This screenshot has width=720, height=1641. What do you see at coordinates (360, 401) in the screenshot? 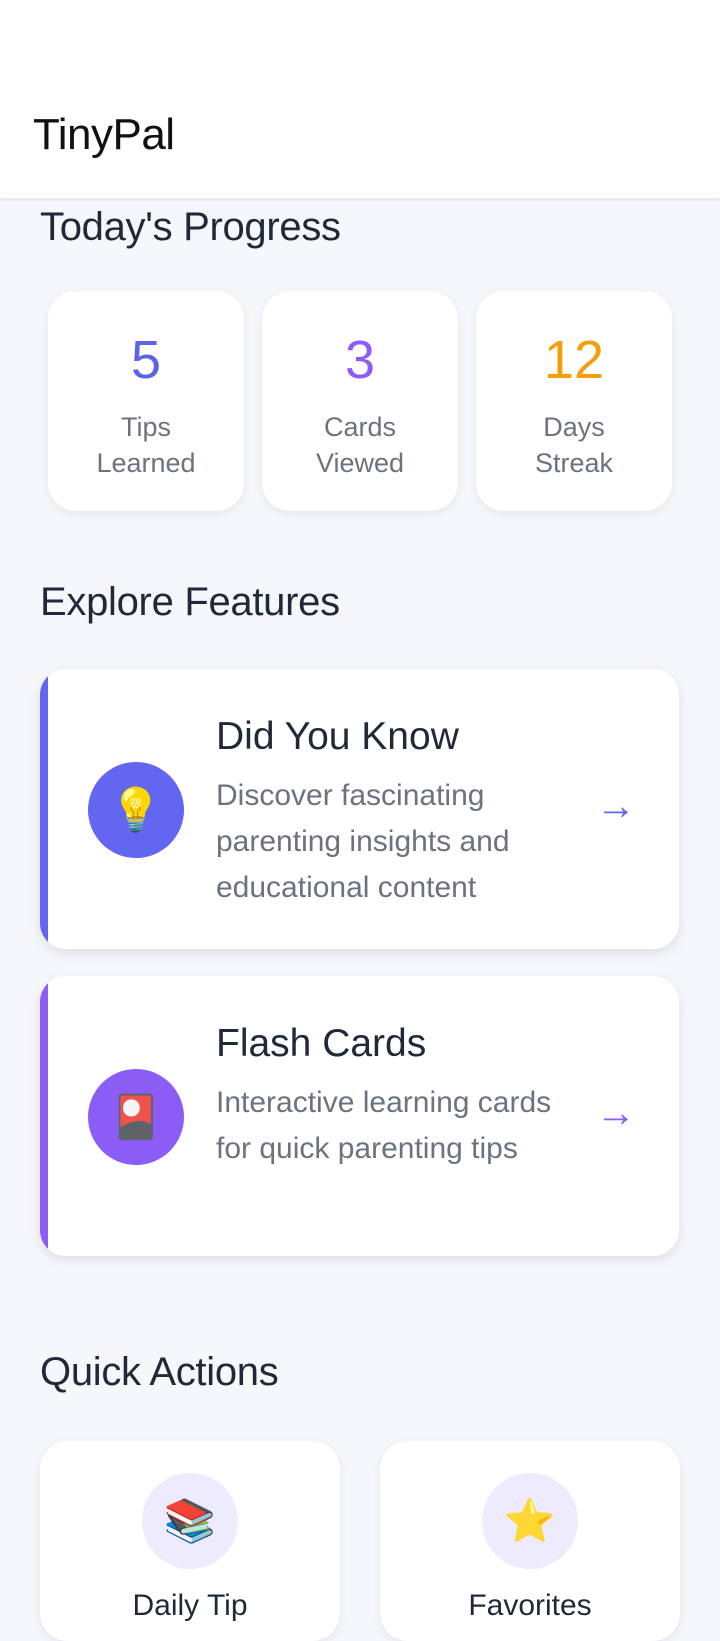
I see `stat-card-cards-viewed: 3 Cards Viewed` at bounding box center [360, 401].